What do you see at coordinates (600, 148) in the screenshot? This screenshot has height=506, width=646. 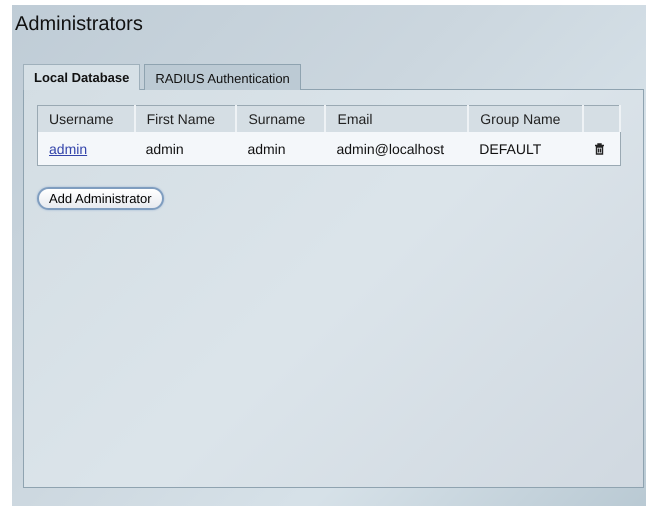 I see `trash-icon` at bounding box center [600, 148].